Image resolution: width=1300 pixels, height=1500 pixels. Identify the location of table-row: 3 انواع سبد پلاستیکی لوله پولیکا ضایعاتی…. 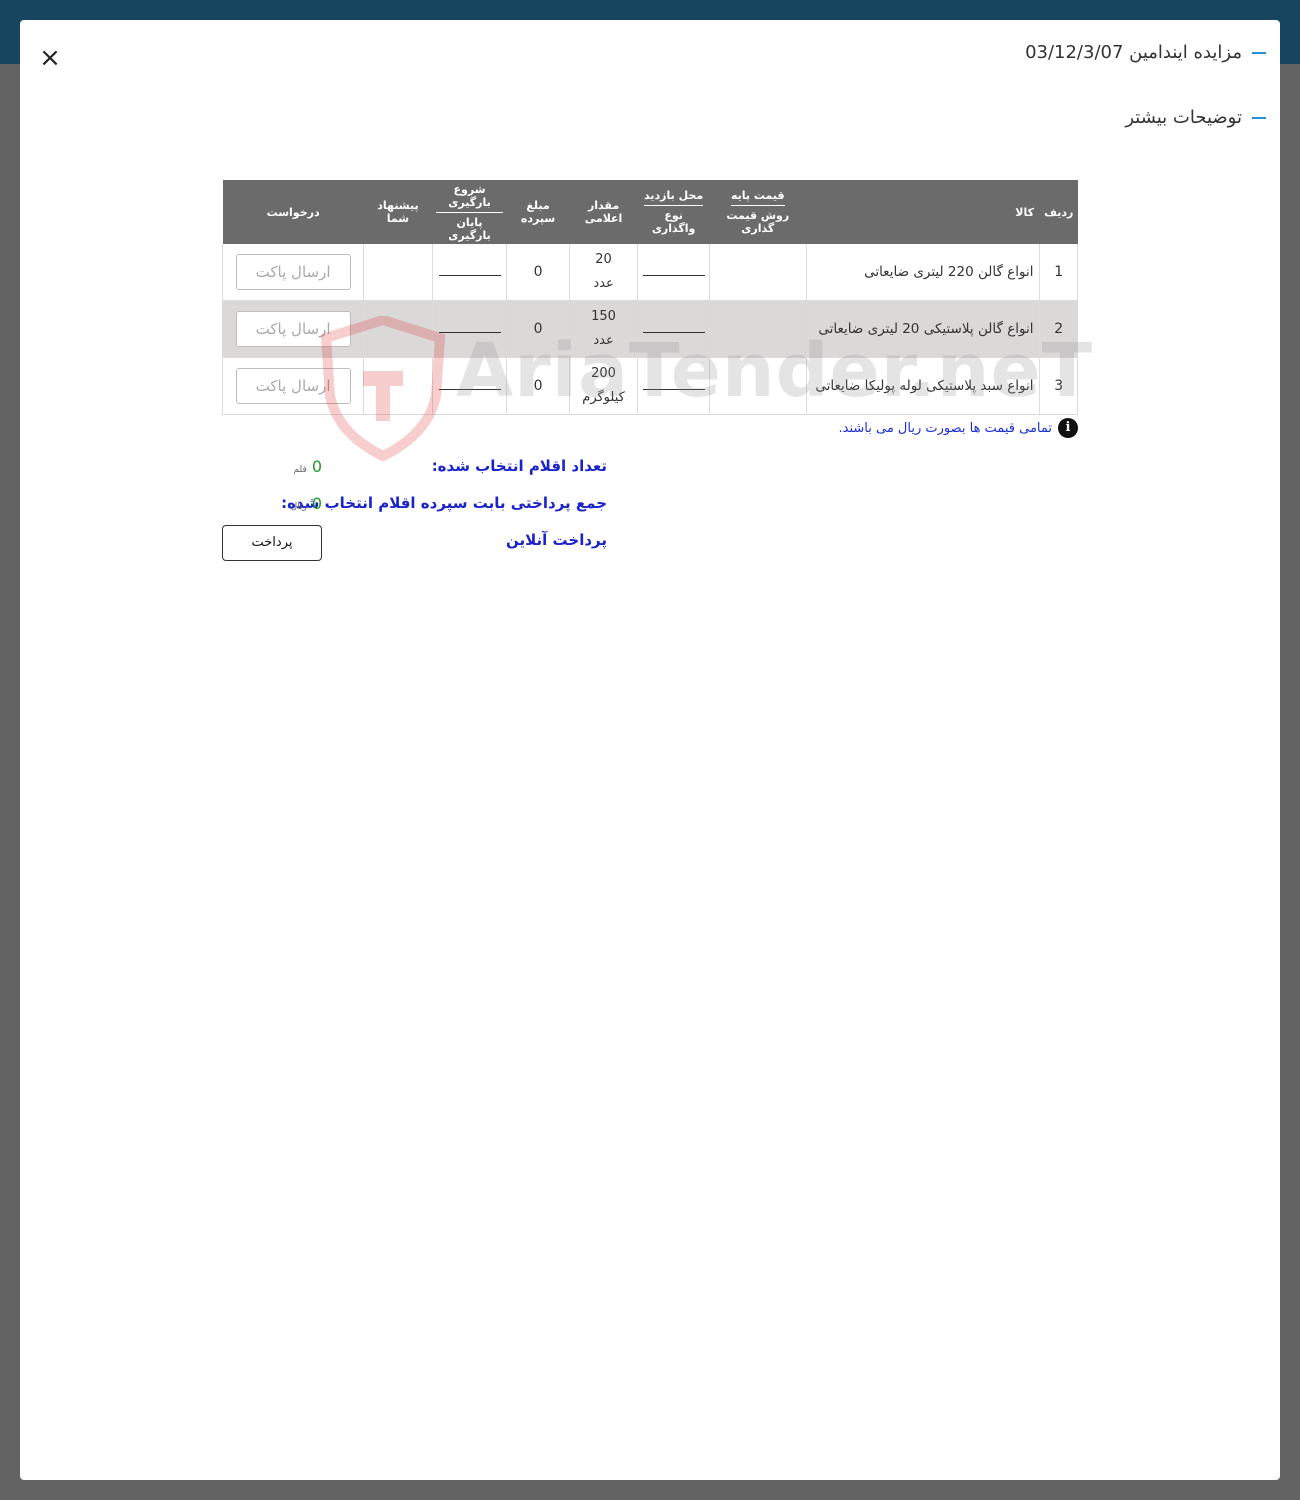
(649, 386).